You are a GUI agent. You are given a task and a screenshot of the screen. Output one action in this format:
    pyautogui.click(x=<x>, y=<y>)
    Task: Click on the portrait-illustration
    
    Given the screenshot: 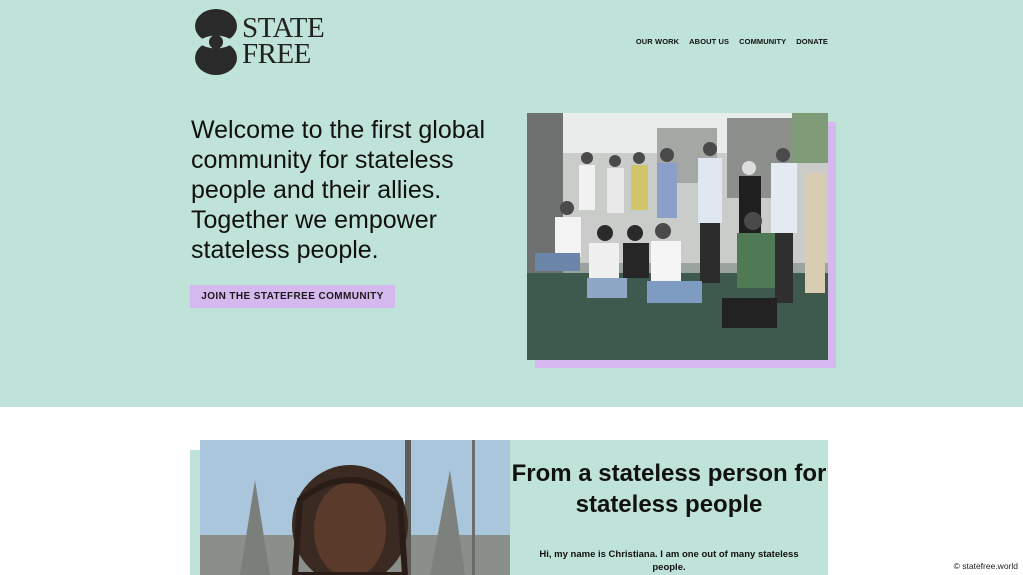 What is the action you would take?
    pyautogui.click(x=355, y=507)
    